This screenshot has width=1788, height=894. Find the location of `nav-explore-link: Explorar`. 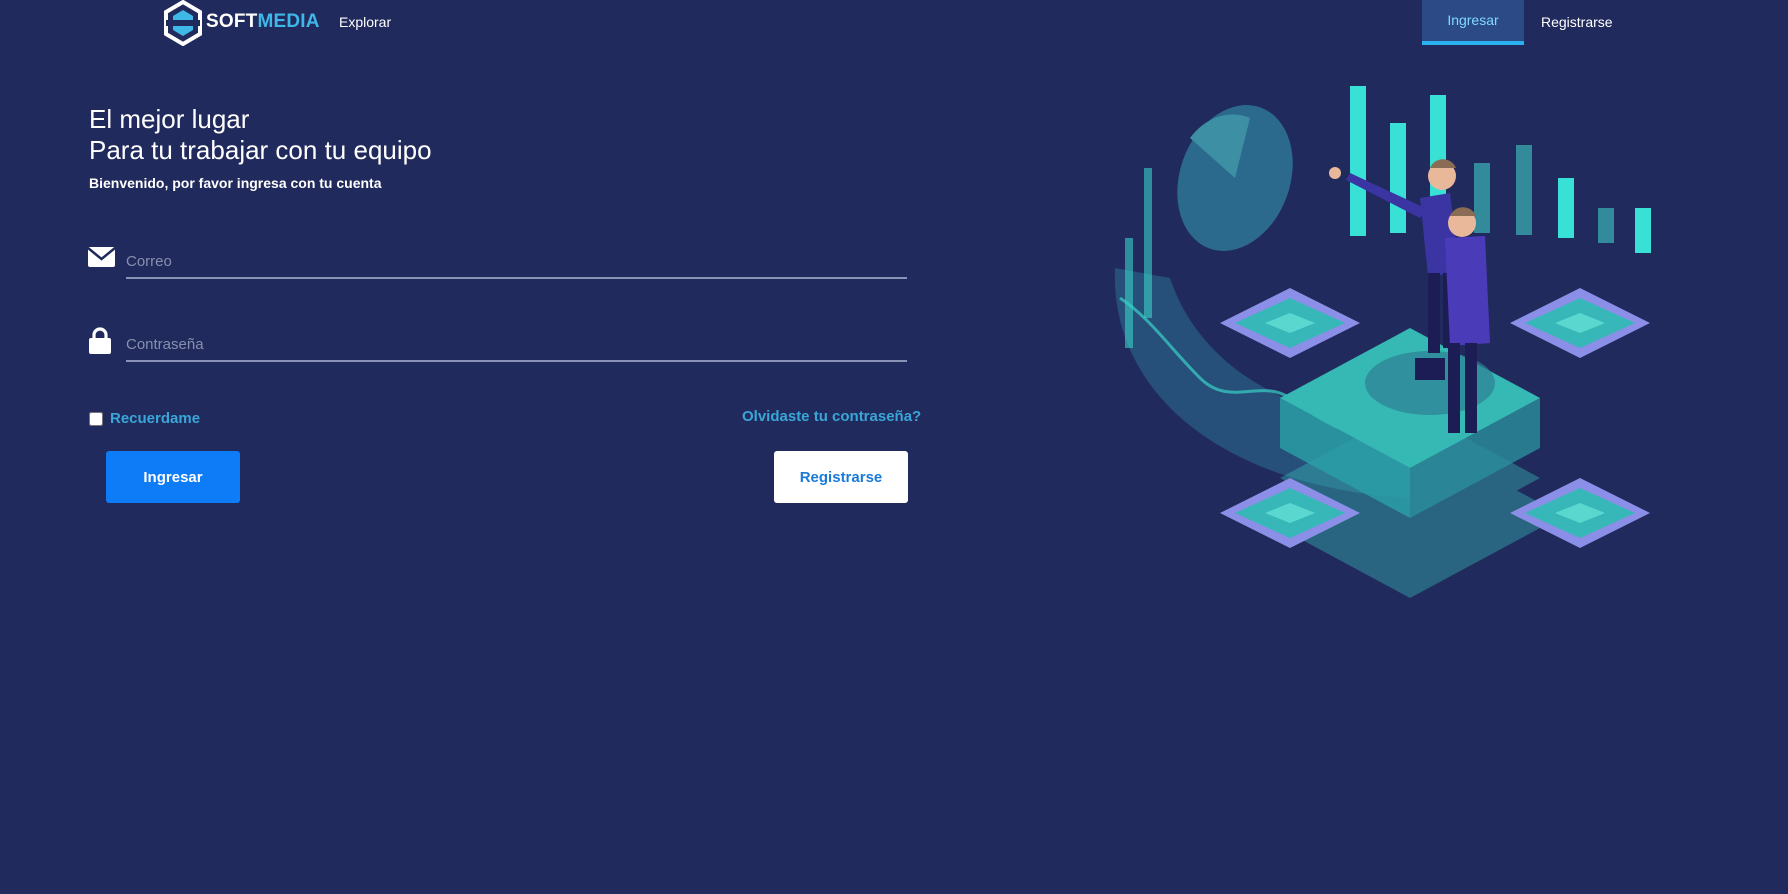

nav-explore-link: Explorar is located at coordinates (365, 22).